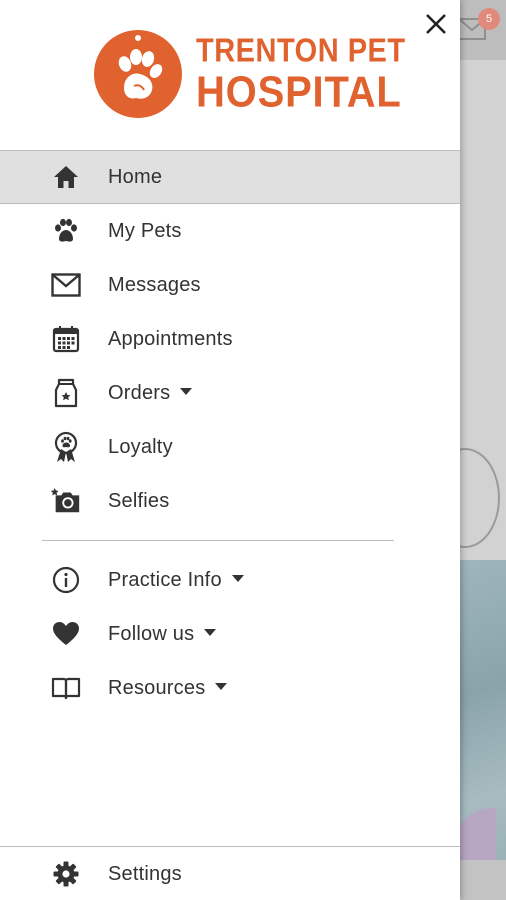 The image size is (506, 900). I want to click on menu-item-settings: Settings, so click(230, 873).